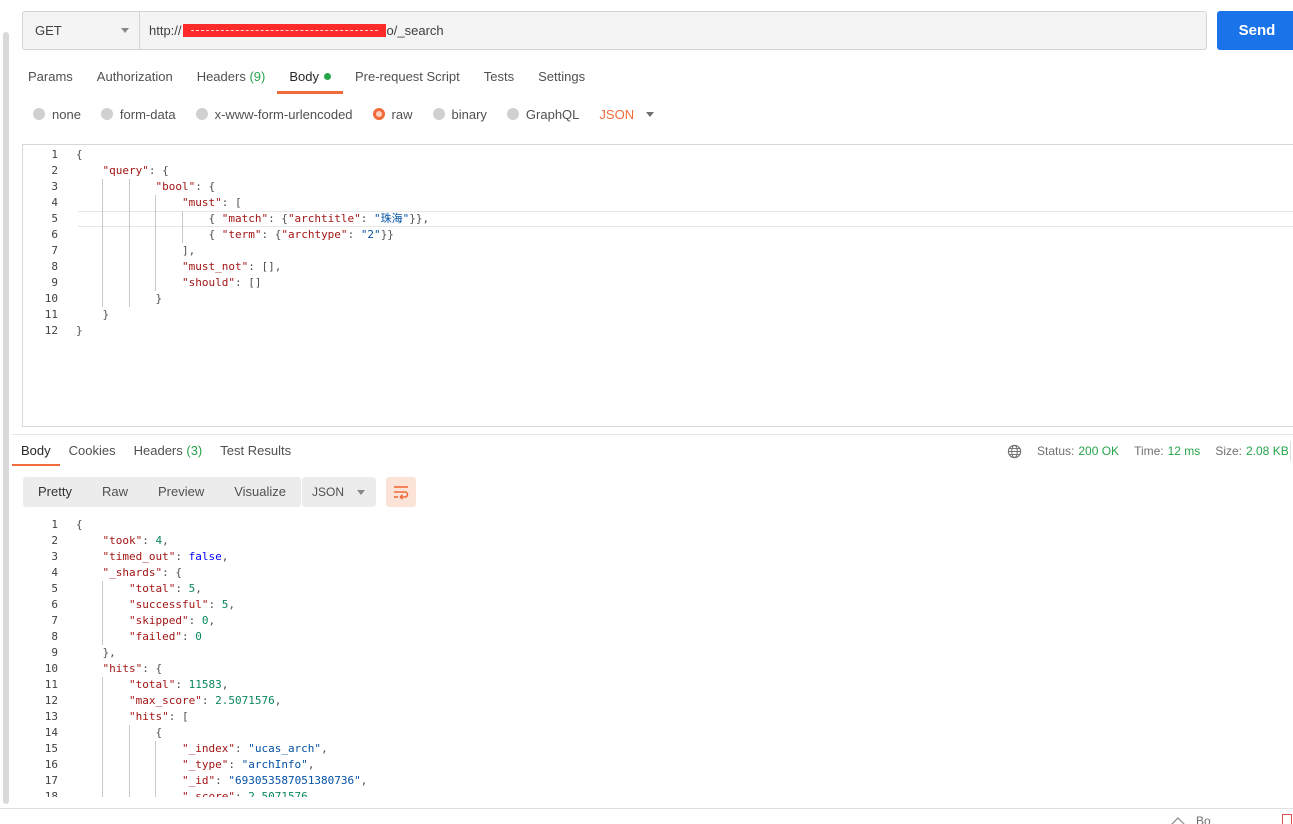  What do you see at coordinates (256, 450) in the screenshot?
I see `tab-label: Test Results` at bounding box center [256, 450].